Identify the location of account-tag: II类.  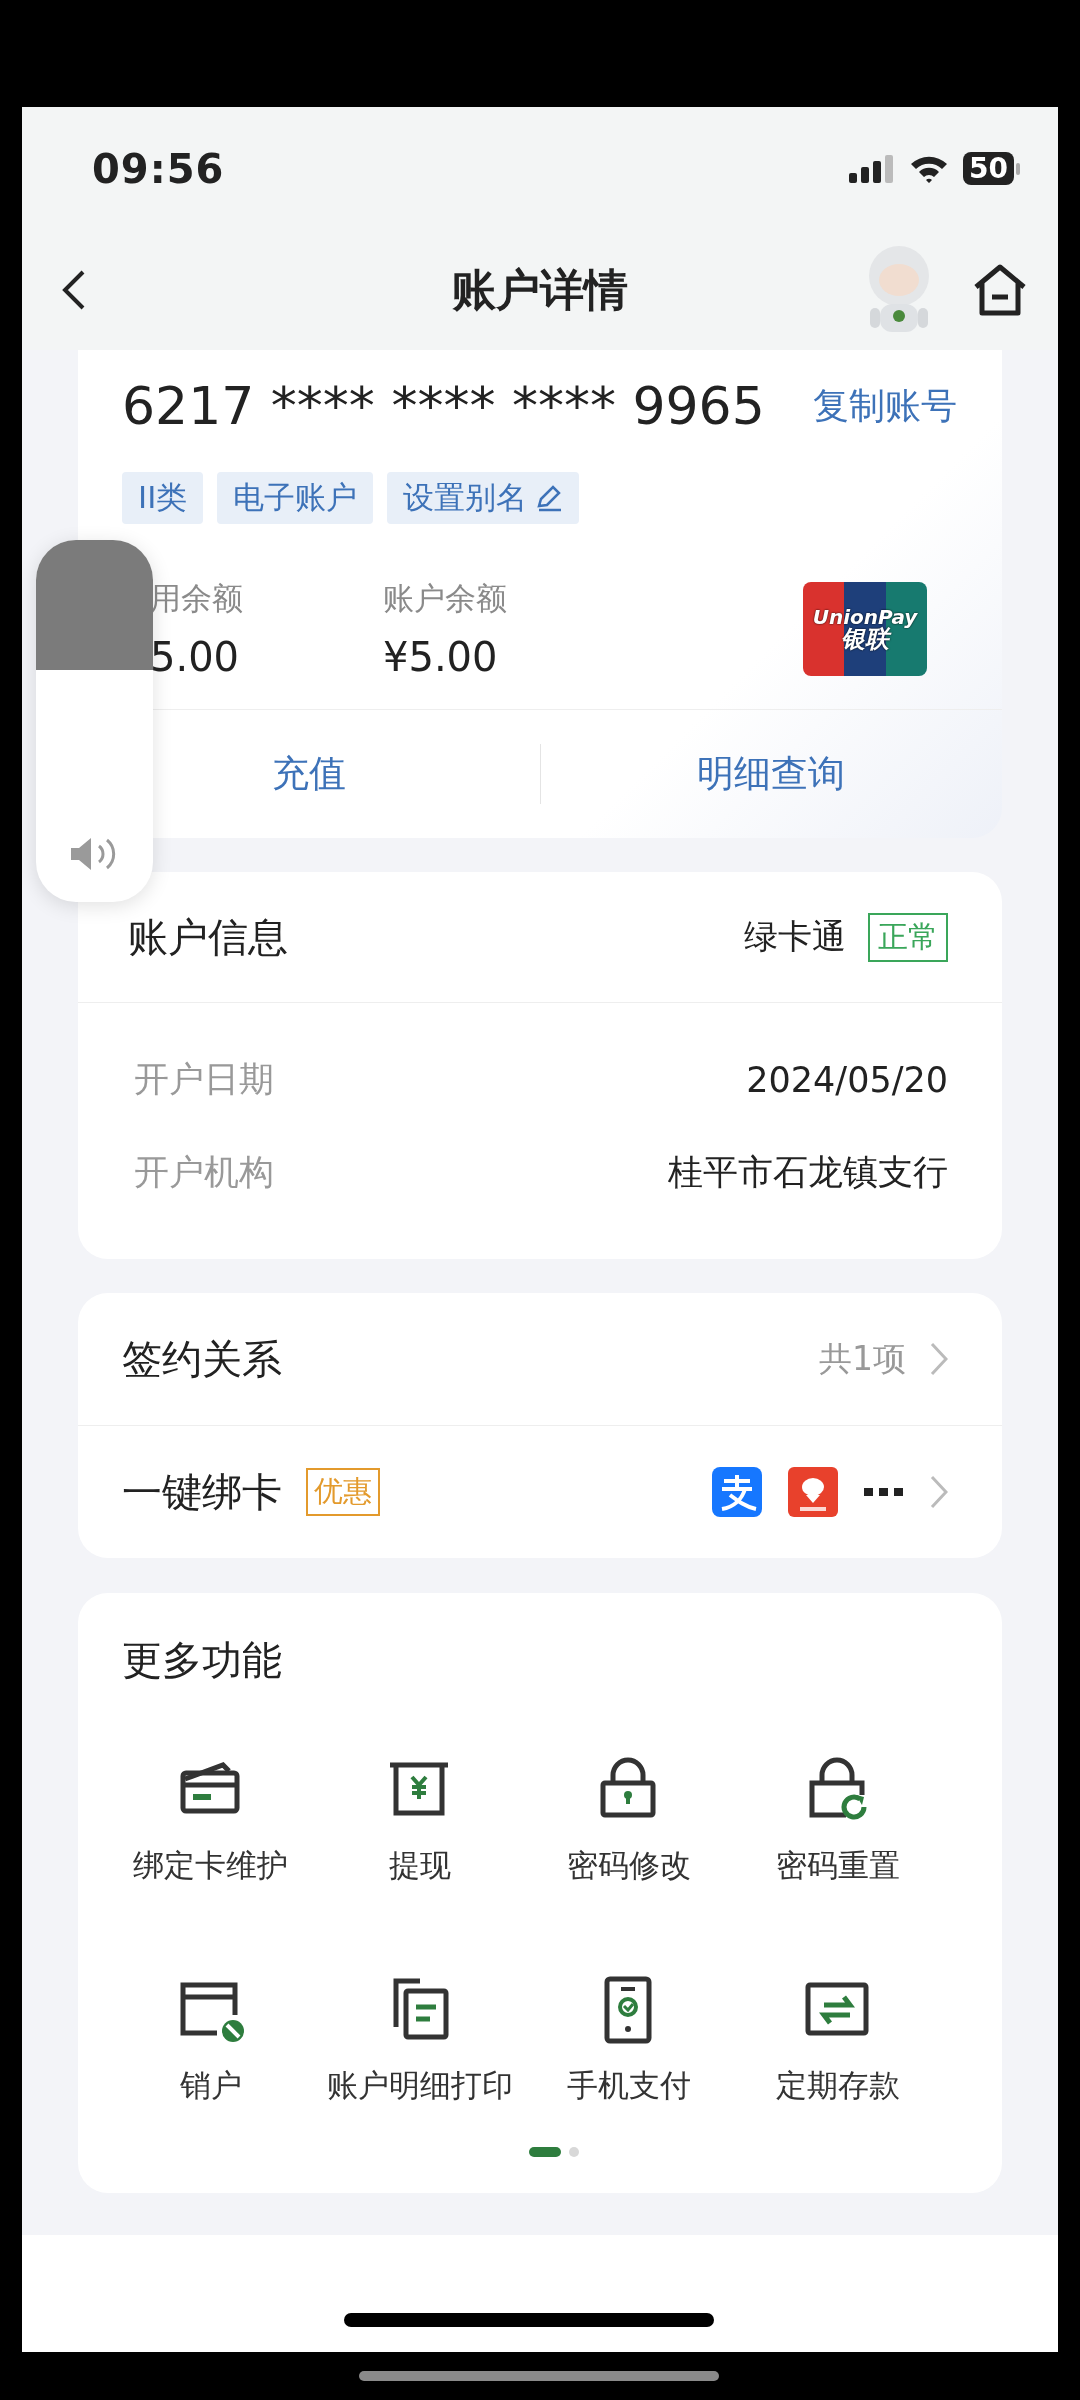
(163, 498).